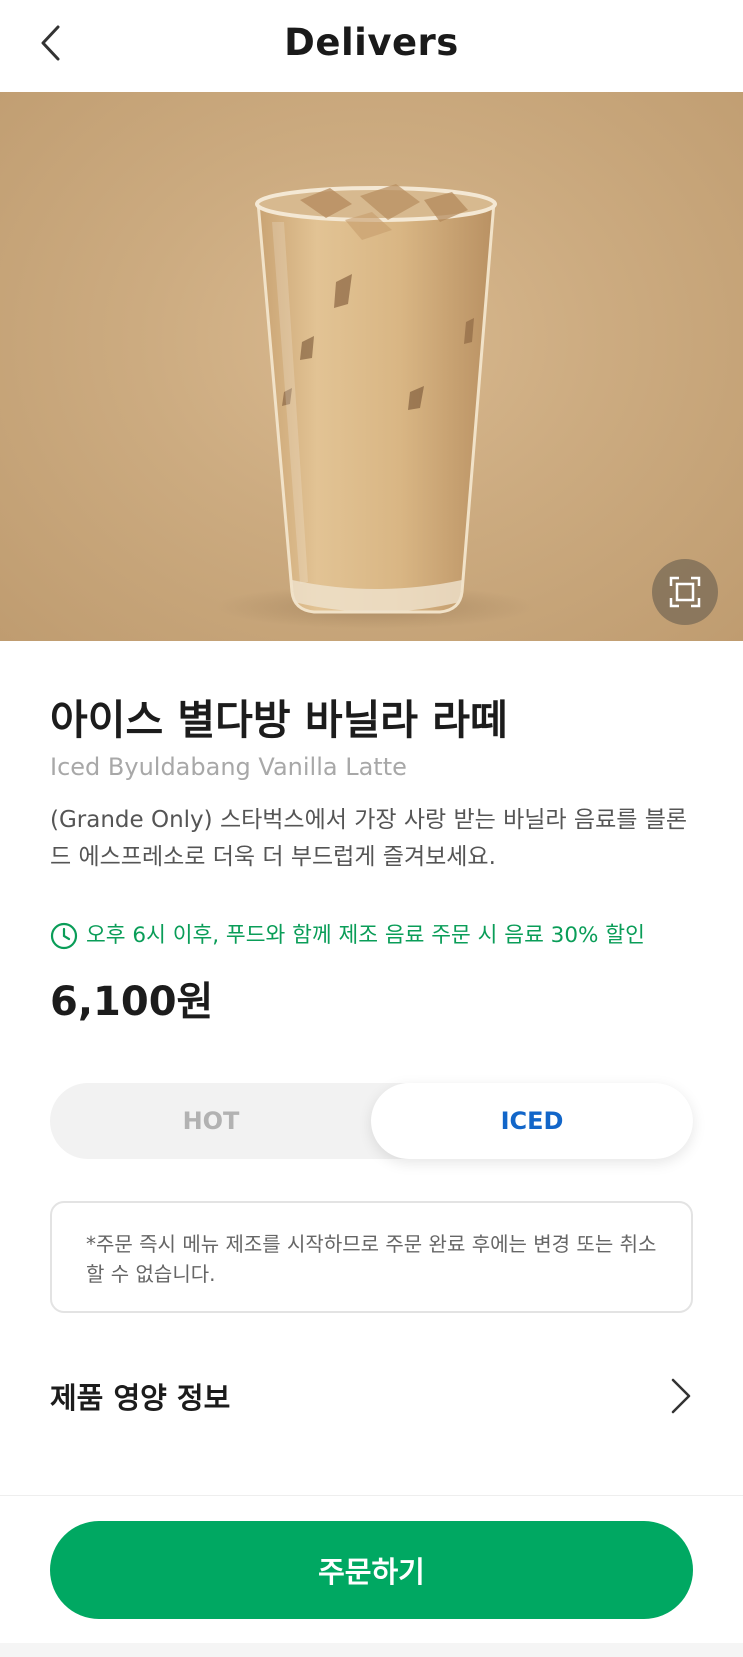 Image resolution: width=743 pixels, height=1657 pixels. Describe the element at coordinates (681, 1396) in the screenshot. I see `chevron-right-icon` at that location.